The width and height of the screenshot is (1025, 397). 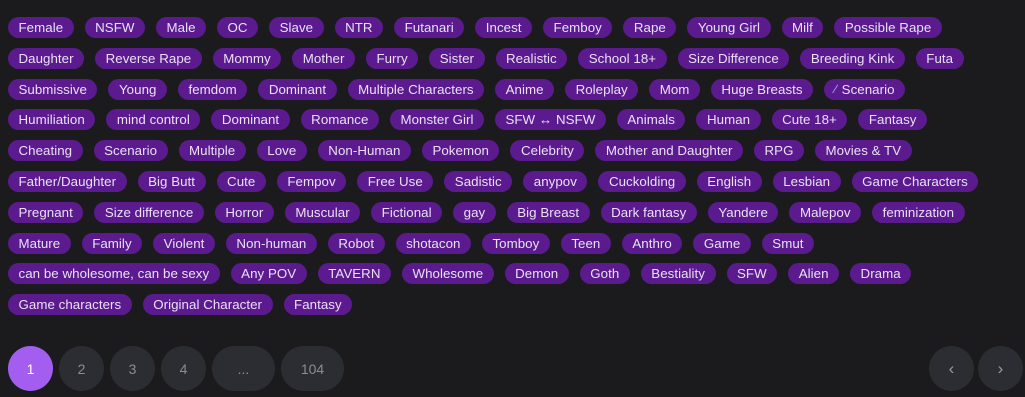 What do you see at coordinates (359, 27) in the screenshot?
I see `tag-chip: NTR` at bounding box center [359, 27].